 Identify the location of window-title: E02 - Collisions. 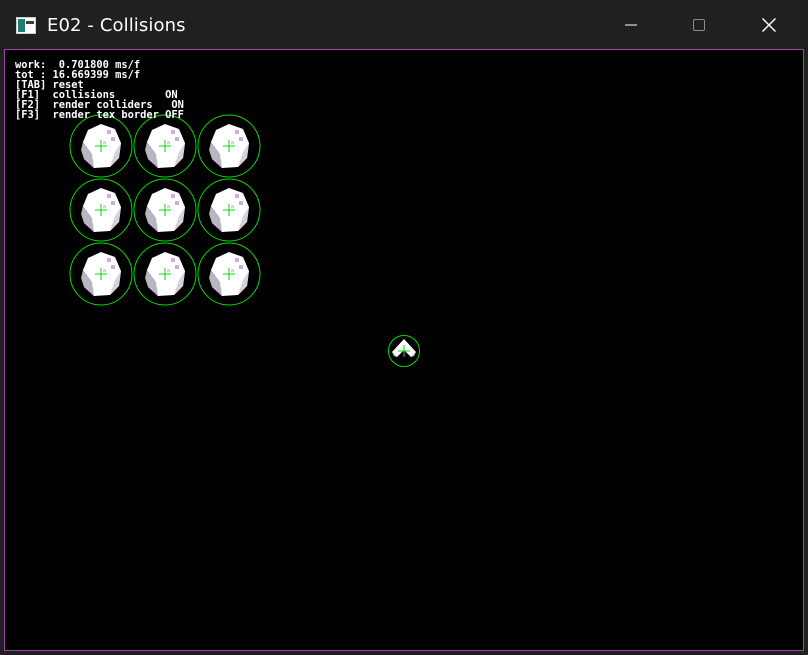
(116, 25).